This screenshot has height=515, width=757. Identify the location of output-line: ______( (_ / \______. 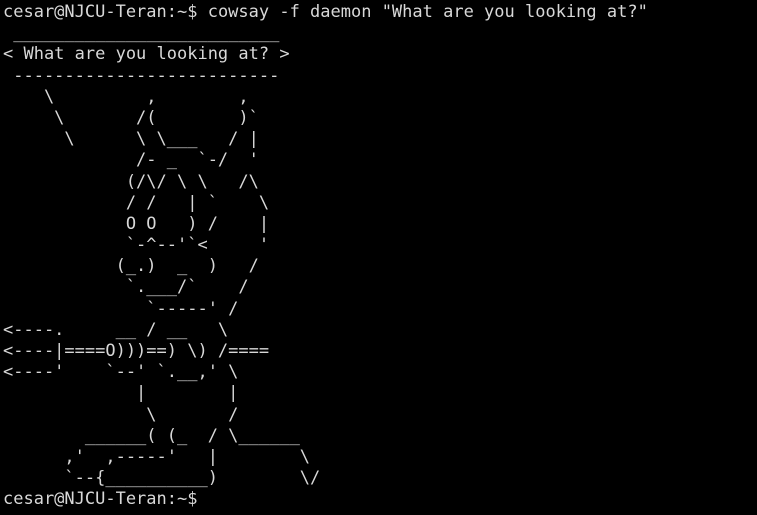
(151, 435).